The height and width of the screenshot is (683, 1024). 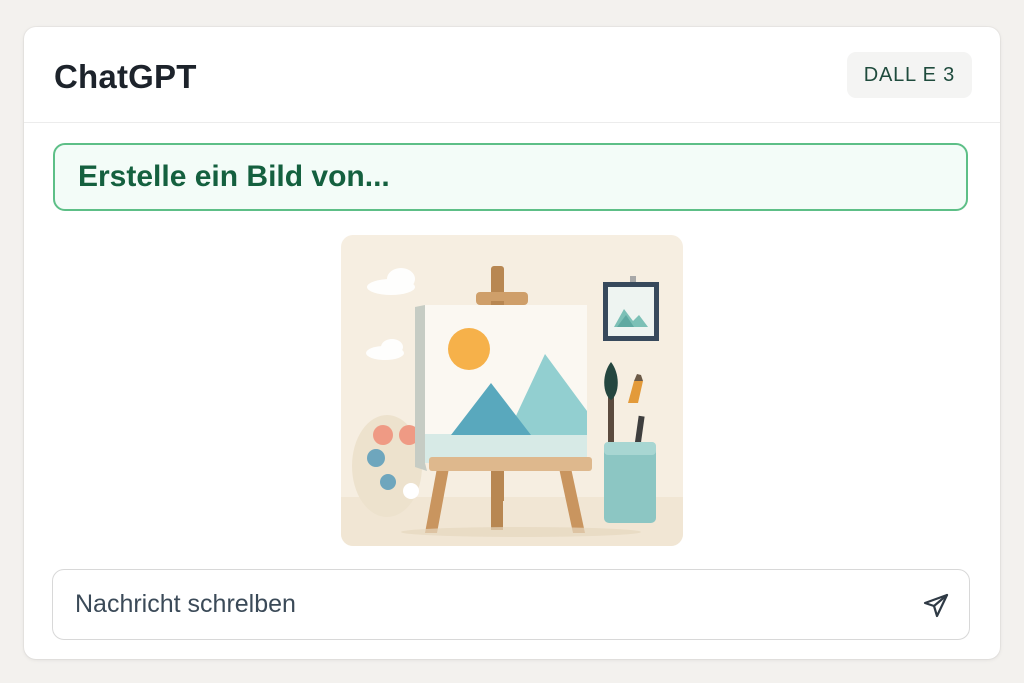 I want to click on model-badge: DALL E 3, so click(x=909, y=75).